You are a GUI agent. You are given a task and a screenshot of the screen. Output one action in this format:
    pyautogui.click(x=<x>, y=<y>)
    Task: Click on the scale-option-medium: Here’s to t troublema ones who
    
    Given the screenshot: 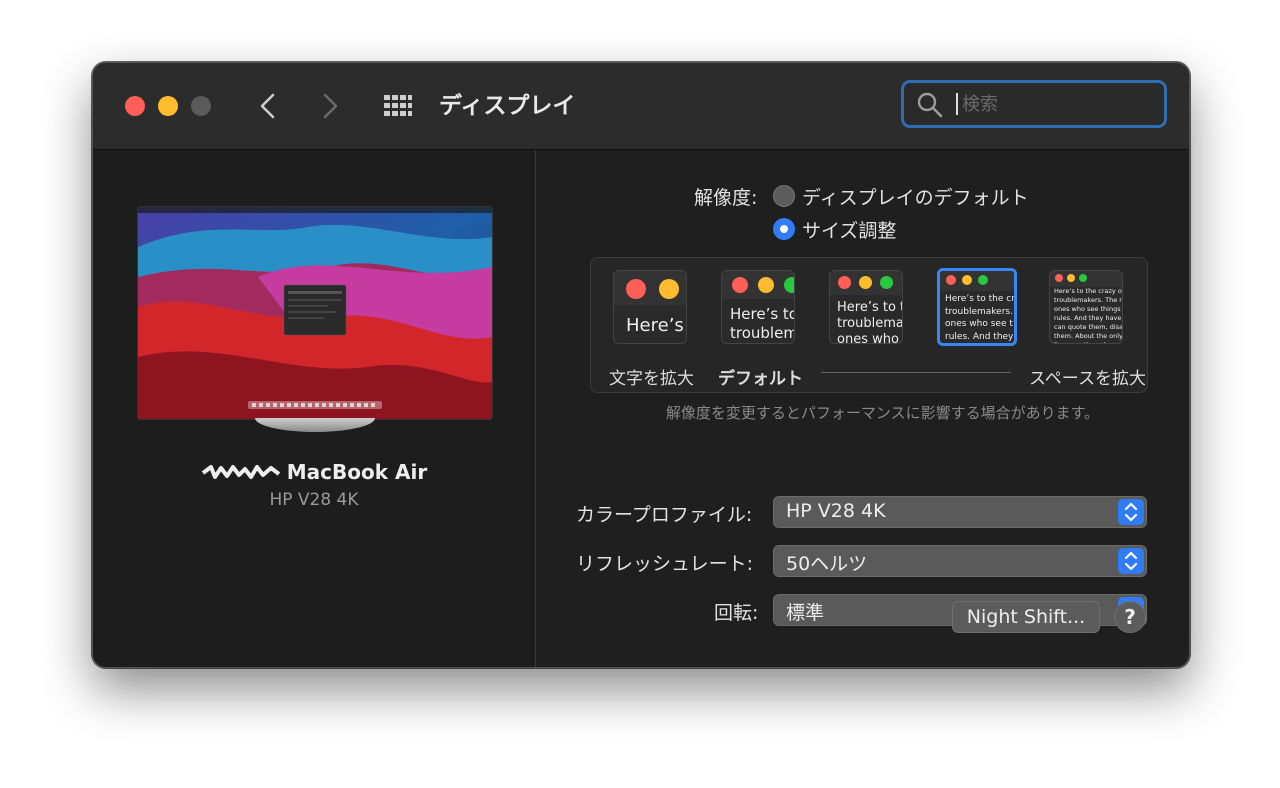 What is the action you would take?
    pyautogui.click(x=866, y=307)
    